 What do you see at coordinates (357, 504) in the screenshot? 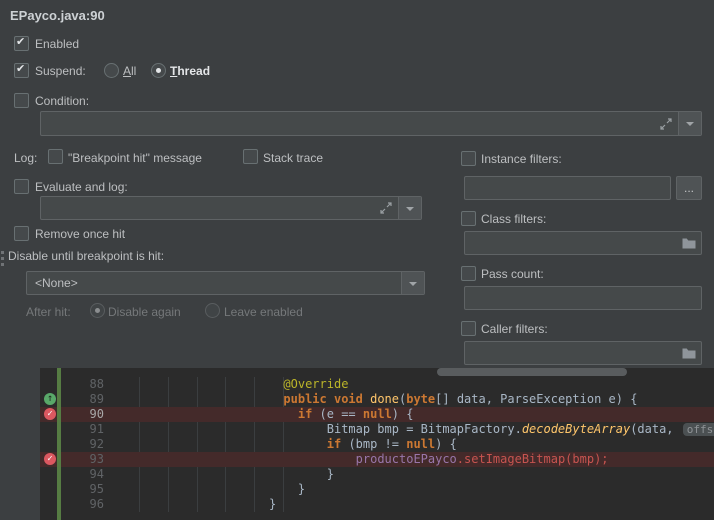
I see `editor-line-96: 96 }` at bounding box center [357, 504].